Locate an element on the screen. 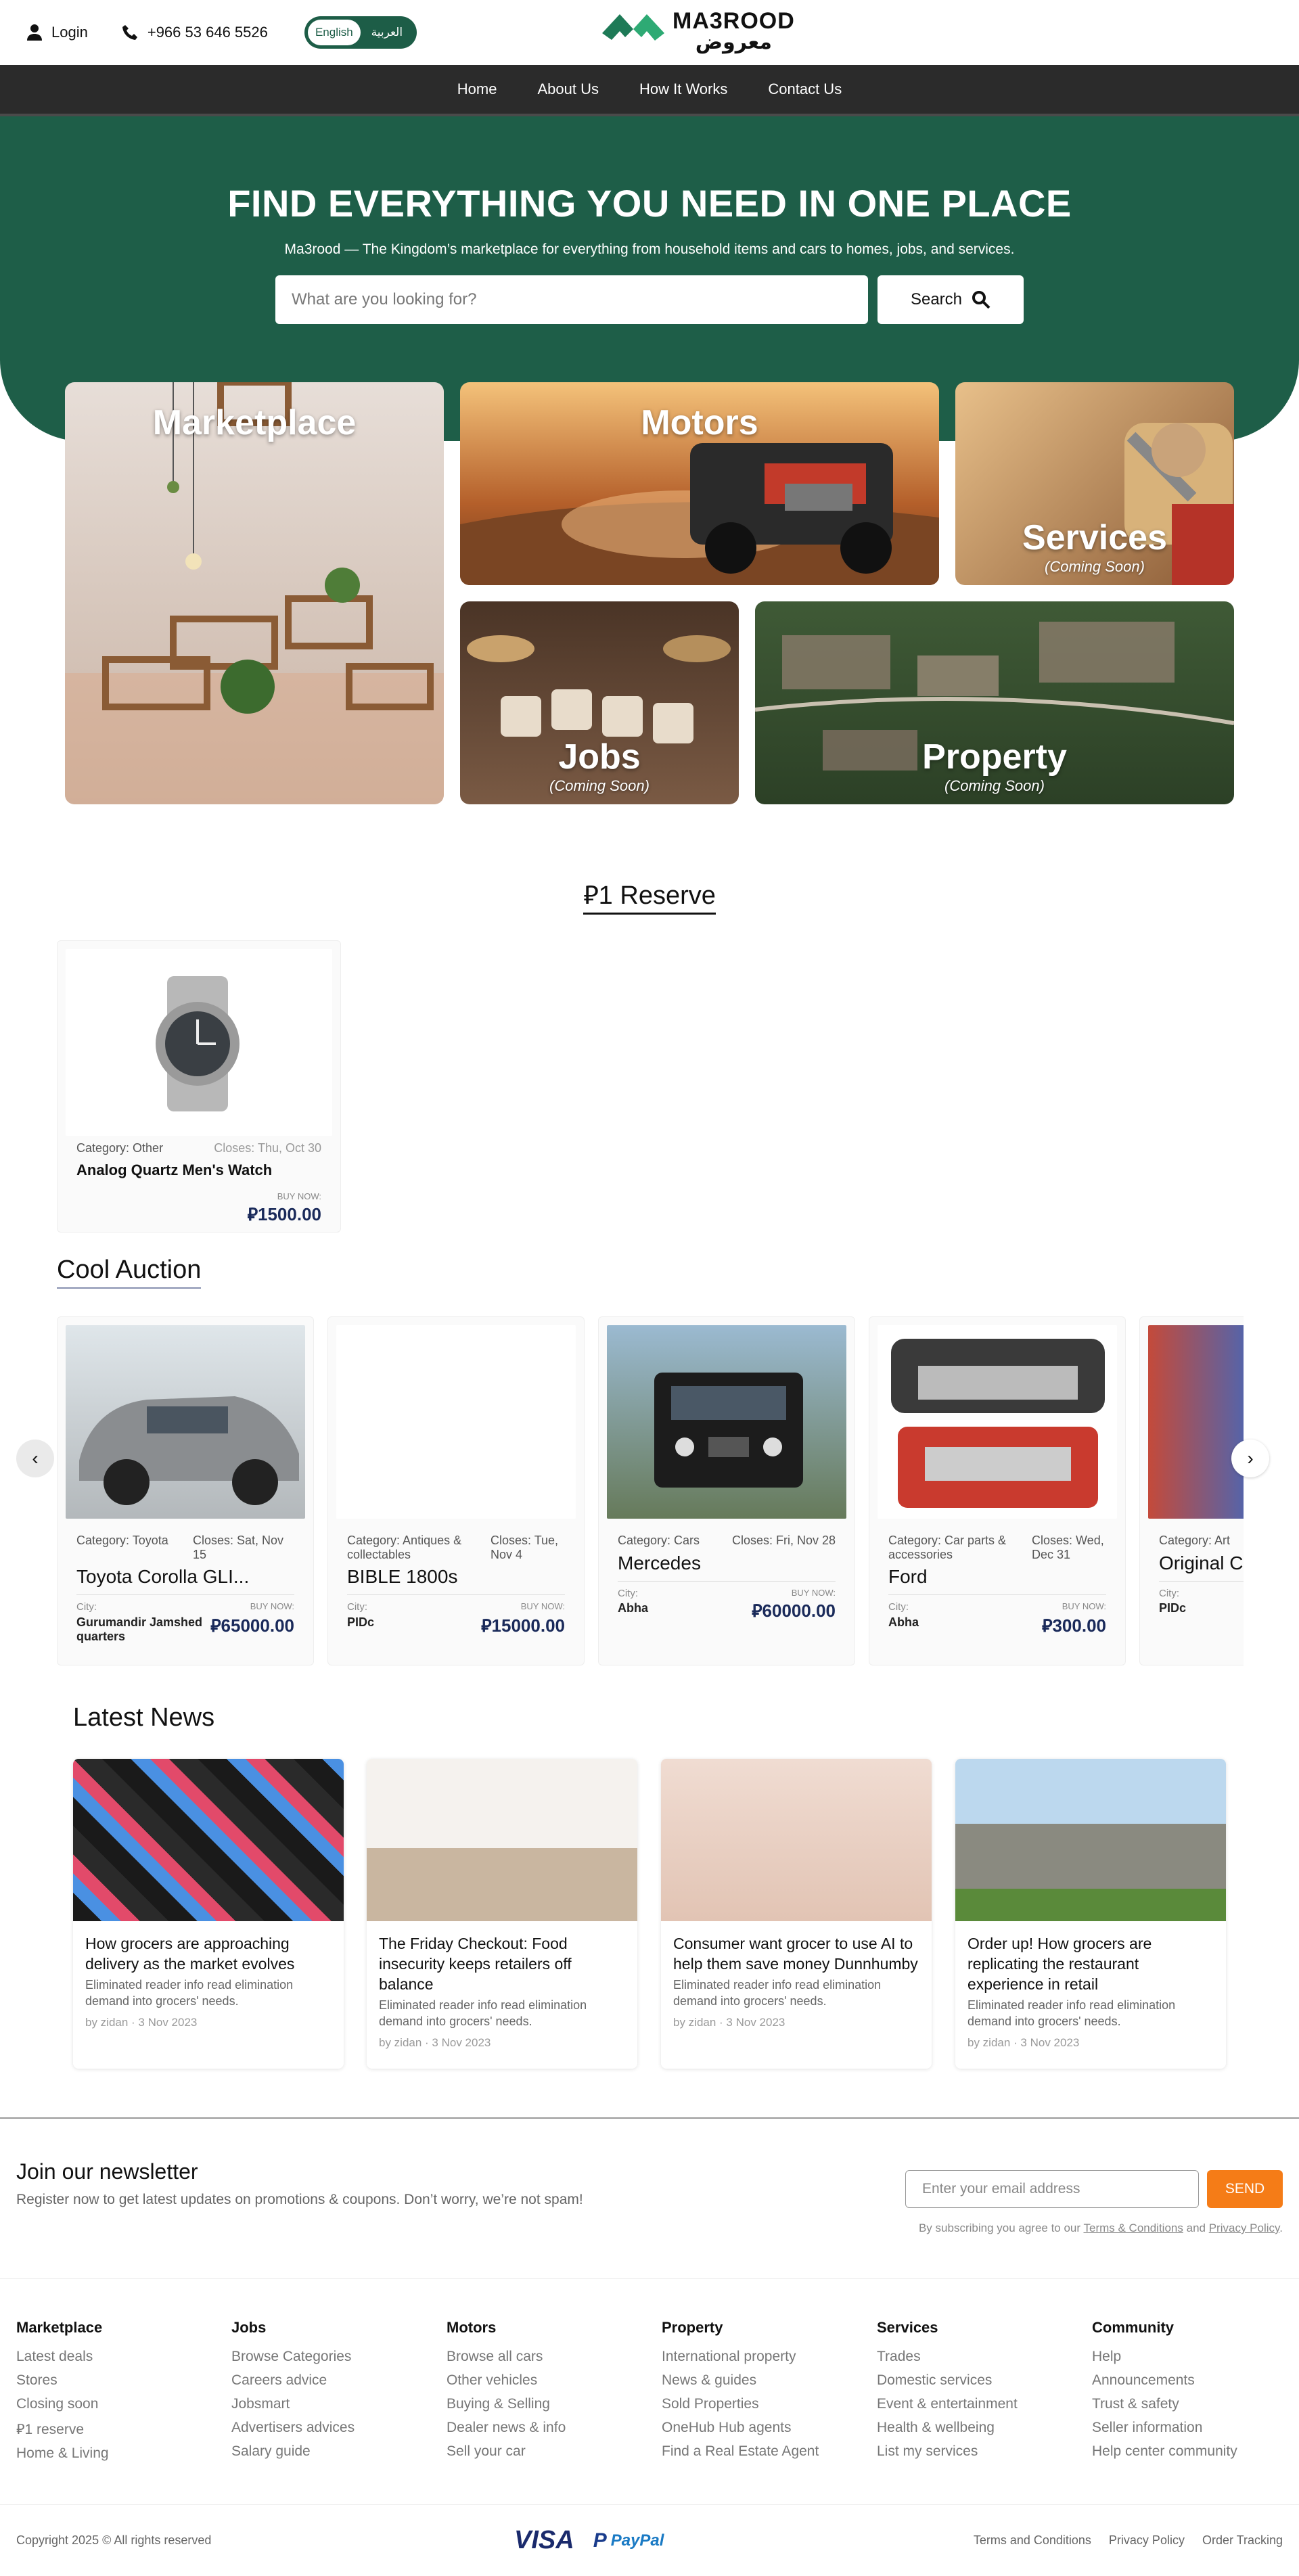  auction-card: Category: Art Original C City: PIDc is located at coordinates (1191, 1490).